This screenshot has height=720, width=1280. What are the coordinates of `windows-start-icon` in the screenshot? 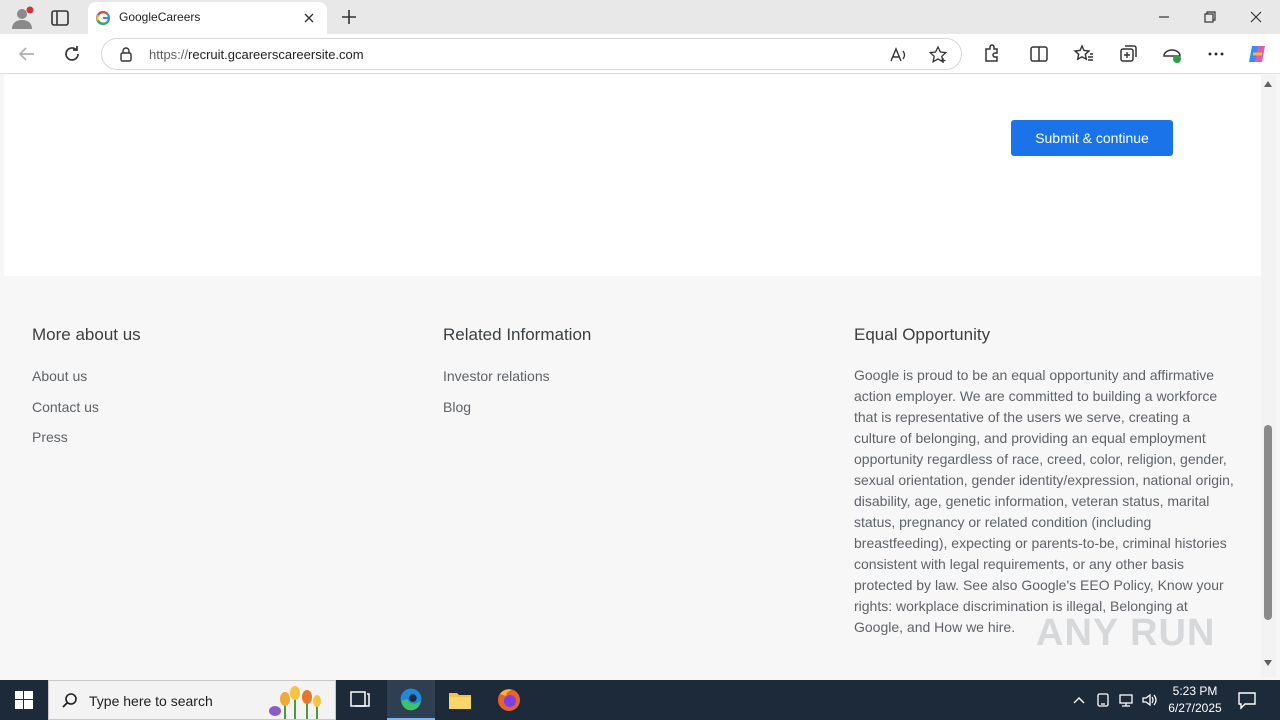 It's located at (24, 700).